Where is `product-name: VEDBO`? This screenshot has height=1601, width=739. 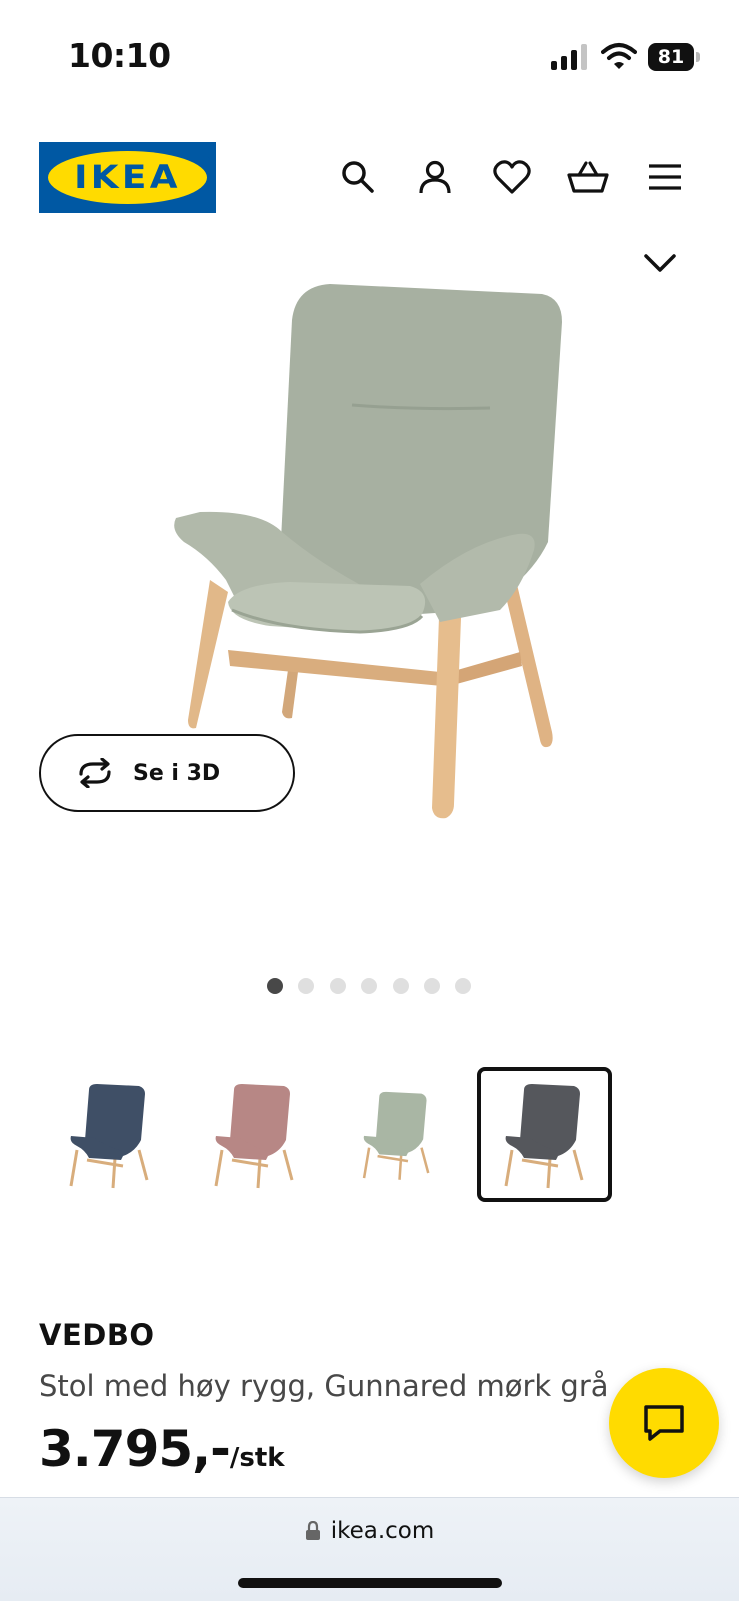
product-name: VEDBO is located at coordinates (97, 1335).